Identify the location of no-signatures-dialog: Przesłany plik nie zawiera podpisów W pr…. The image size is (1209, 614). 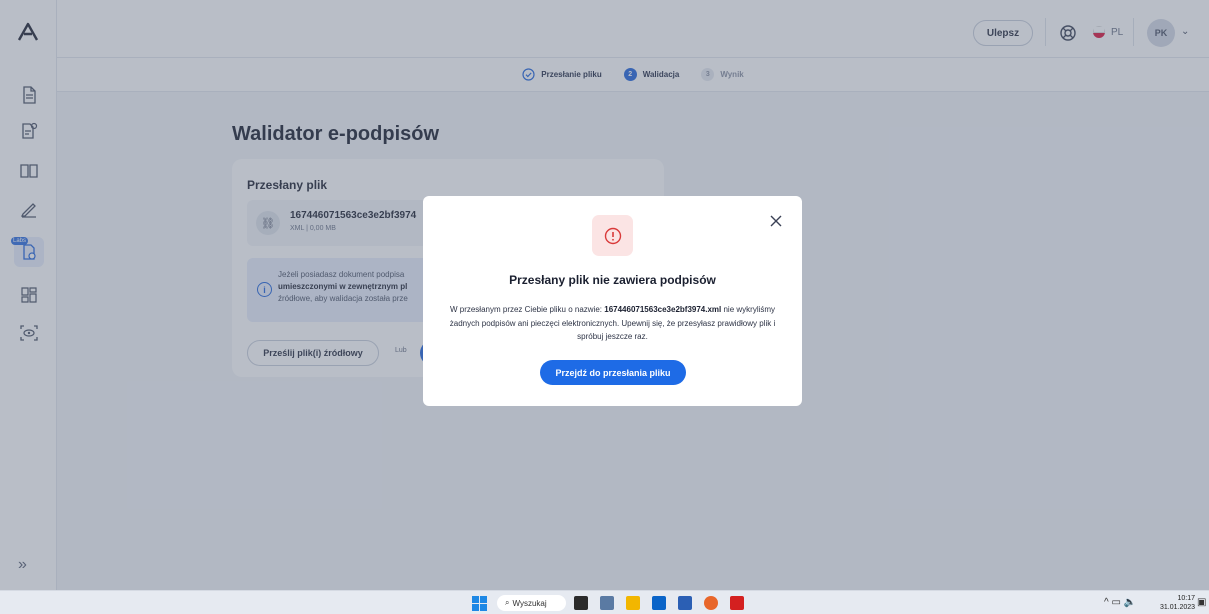
(612, 301).